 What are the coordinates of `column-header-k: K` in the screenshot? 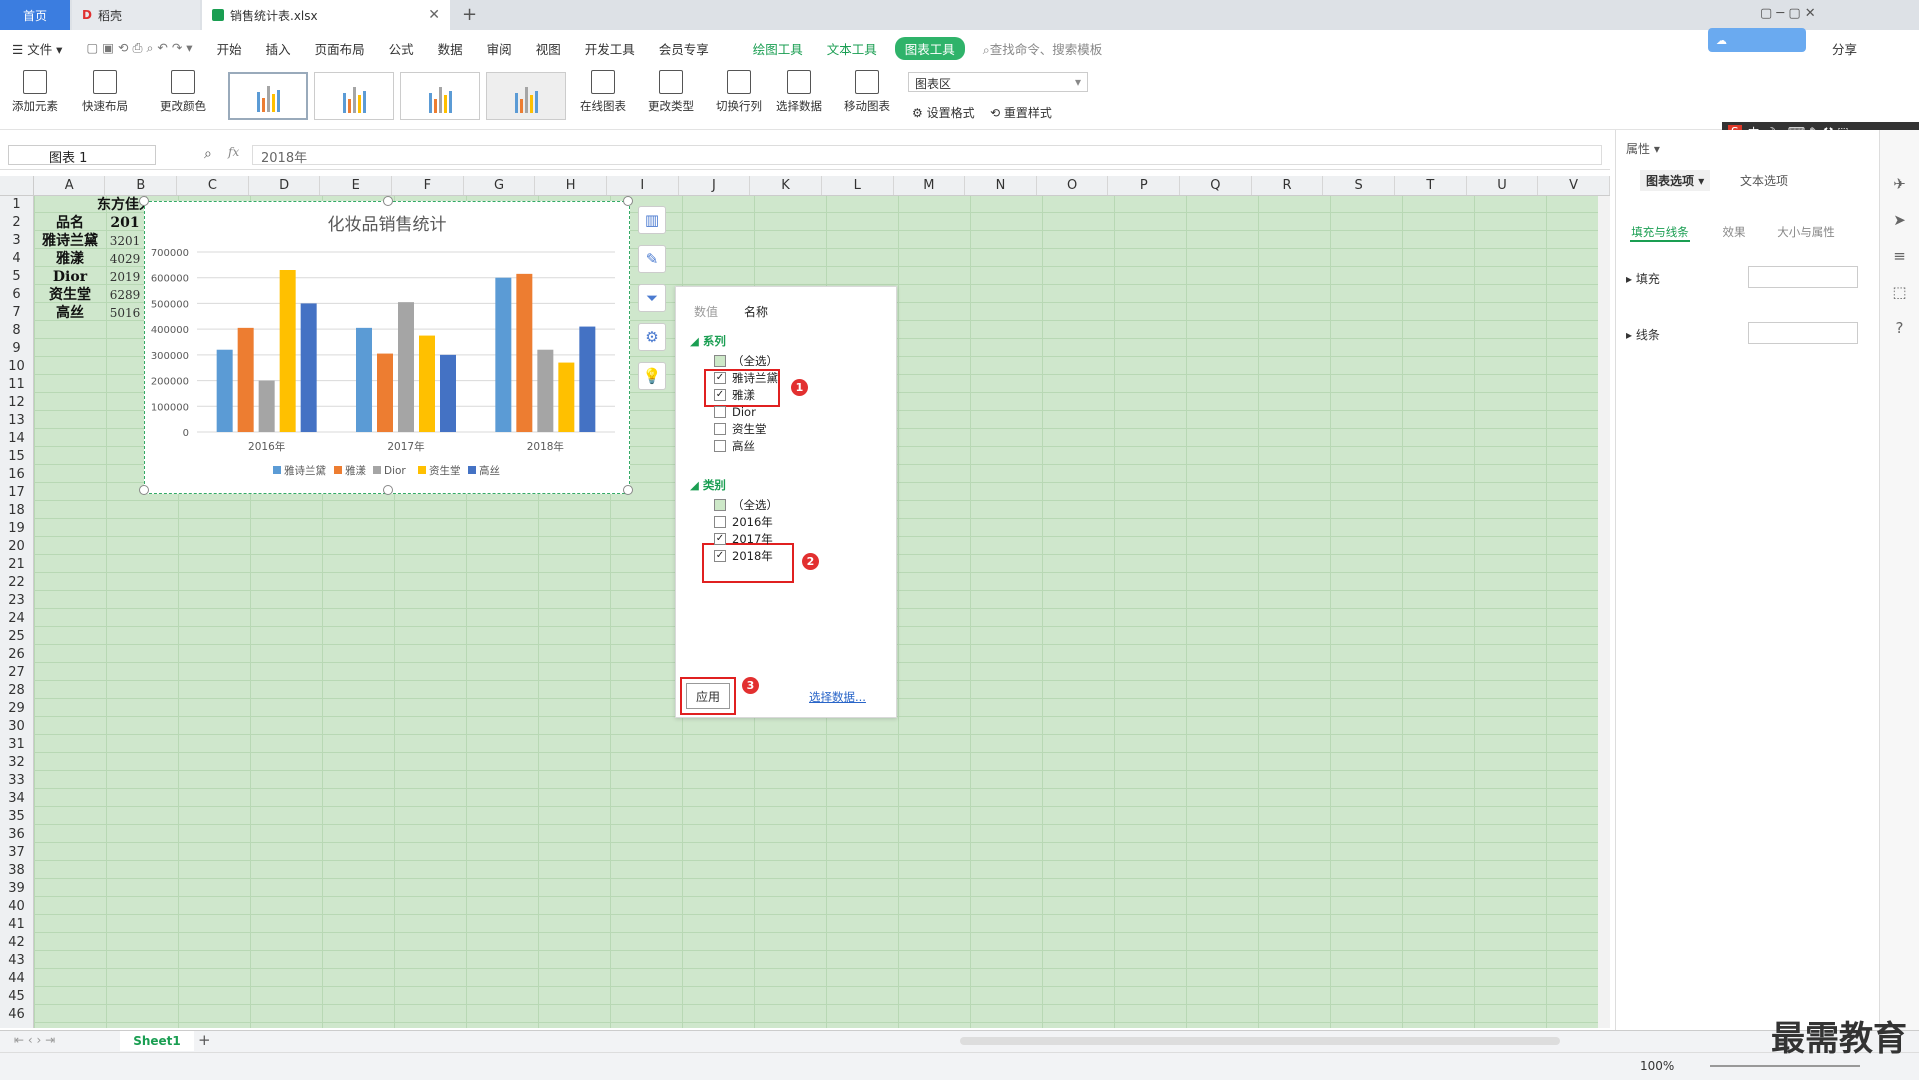 It's located at (786, 185).